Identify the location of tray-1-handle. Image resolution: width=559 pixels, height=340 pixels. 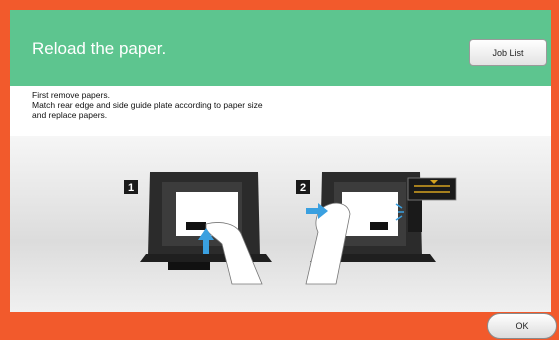
(189, 266).